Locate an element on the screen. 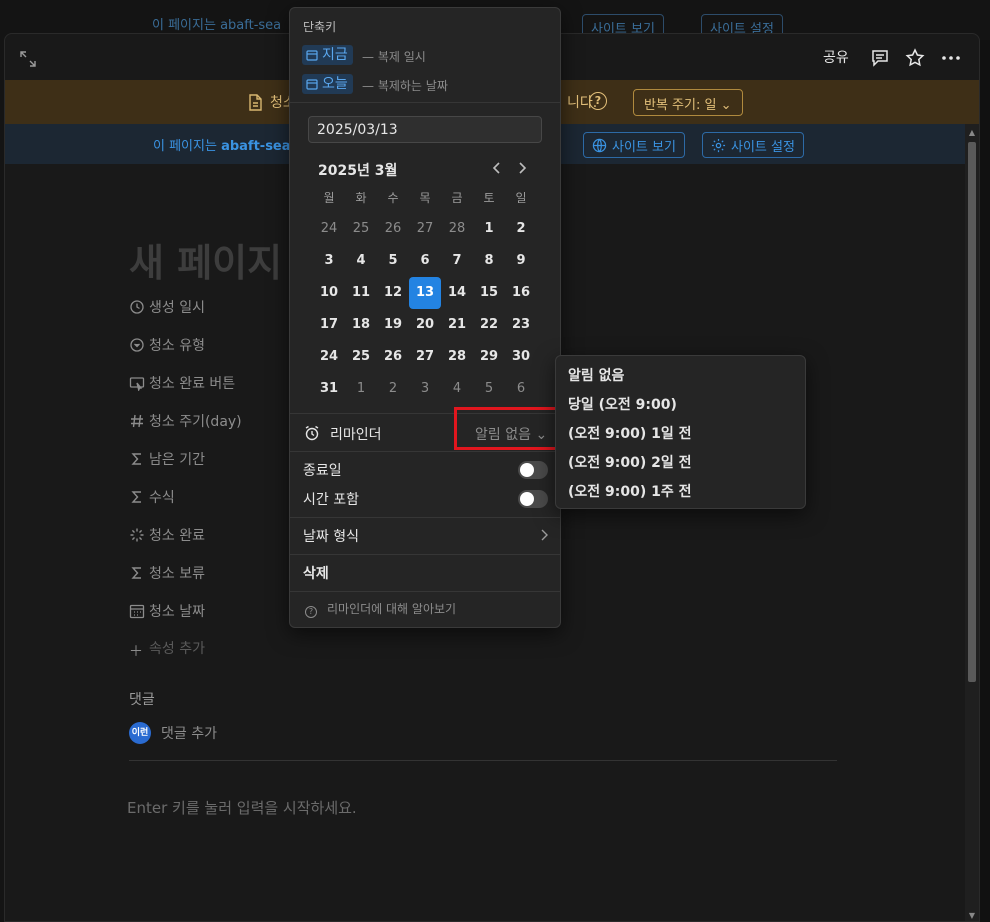  shortcut-today-chip: 오늘 is located at coordinates (327, 84).